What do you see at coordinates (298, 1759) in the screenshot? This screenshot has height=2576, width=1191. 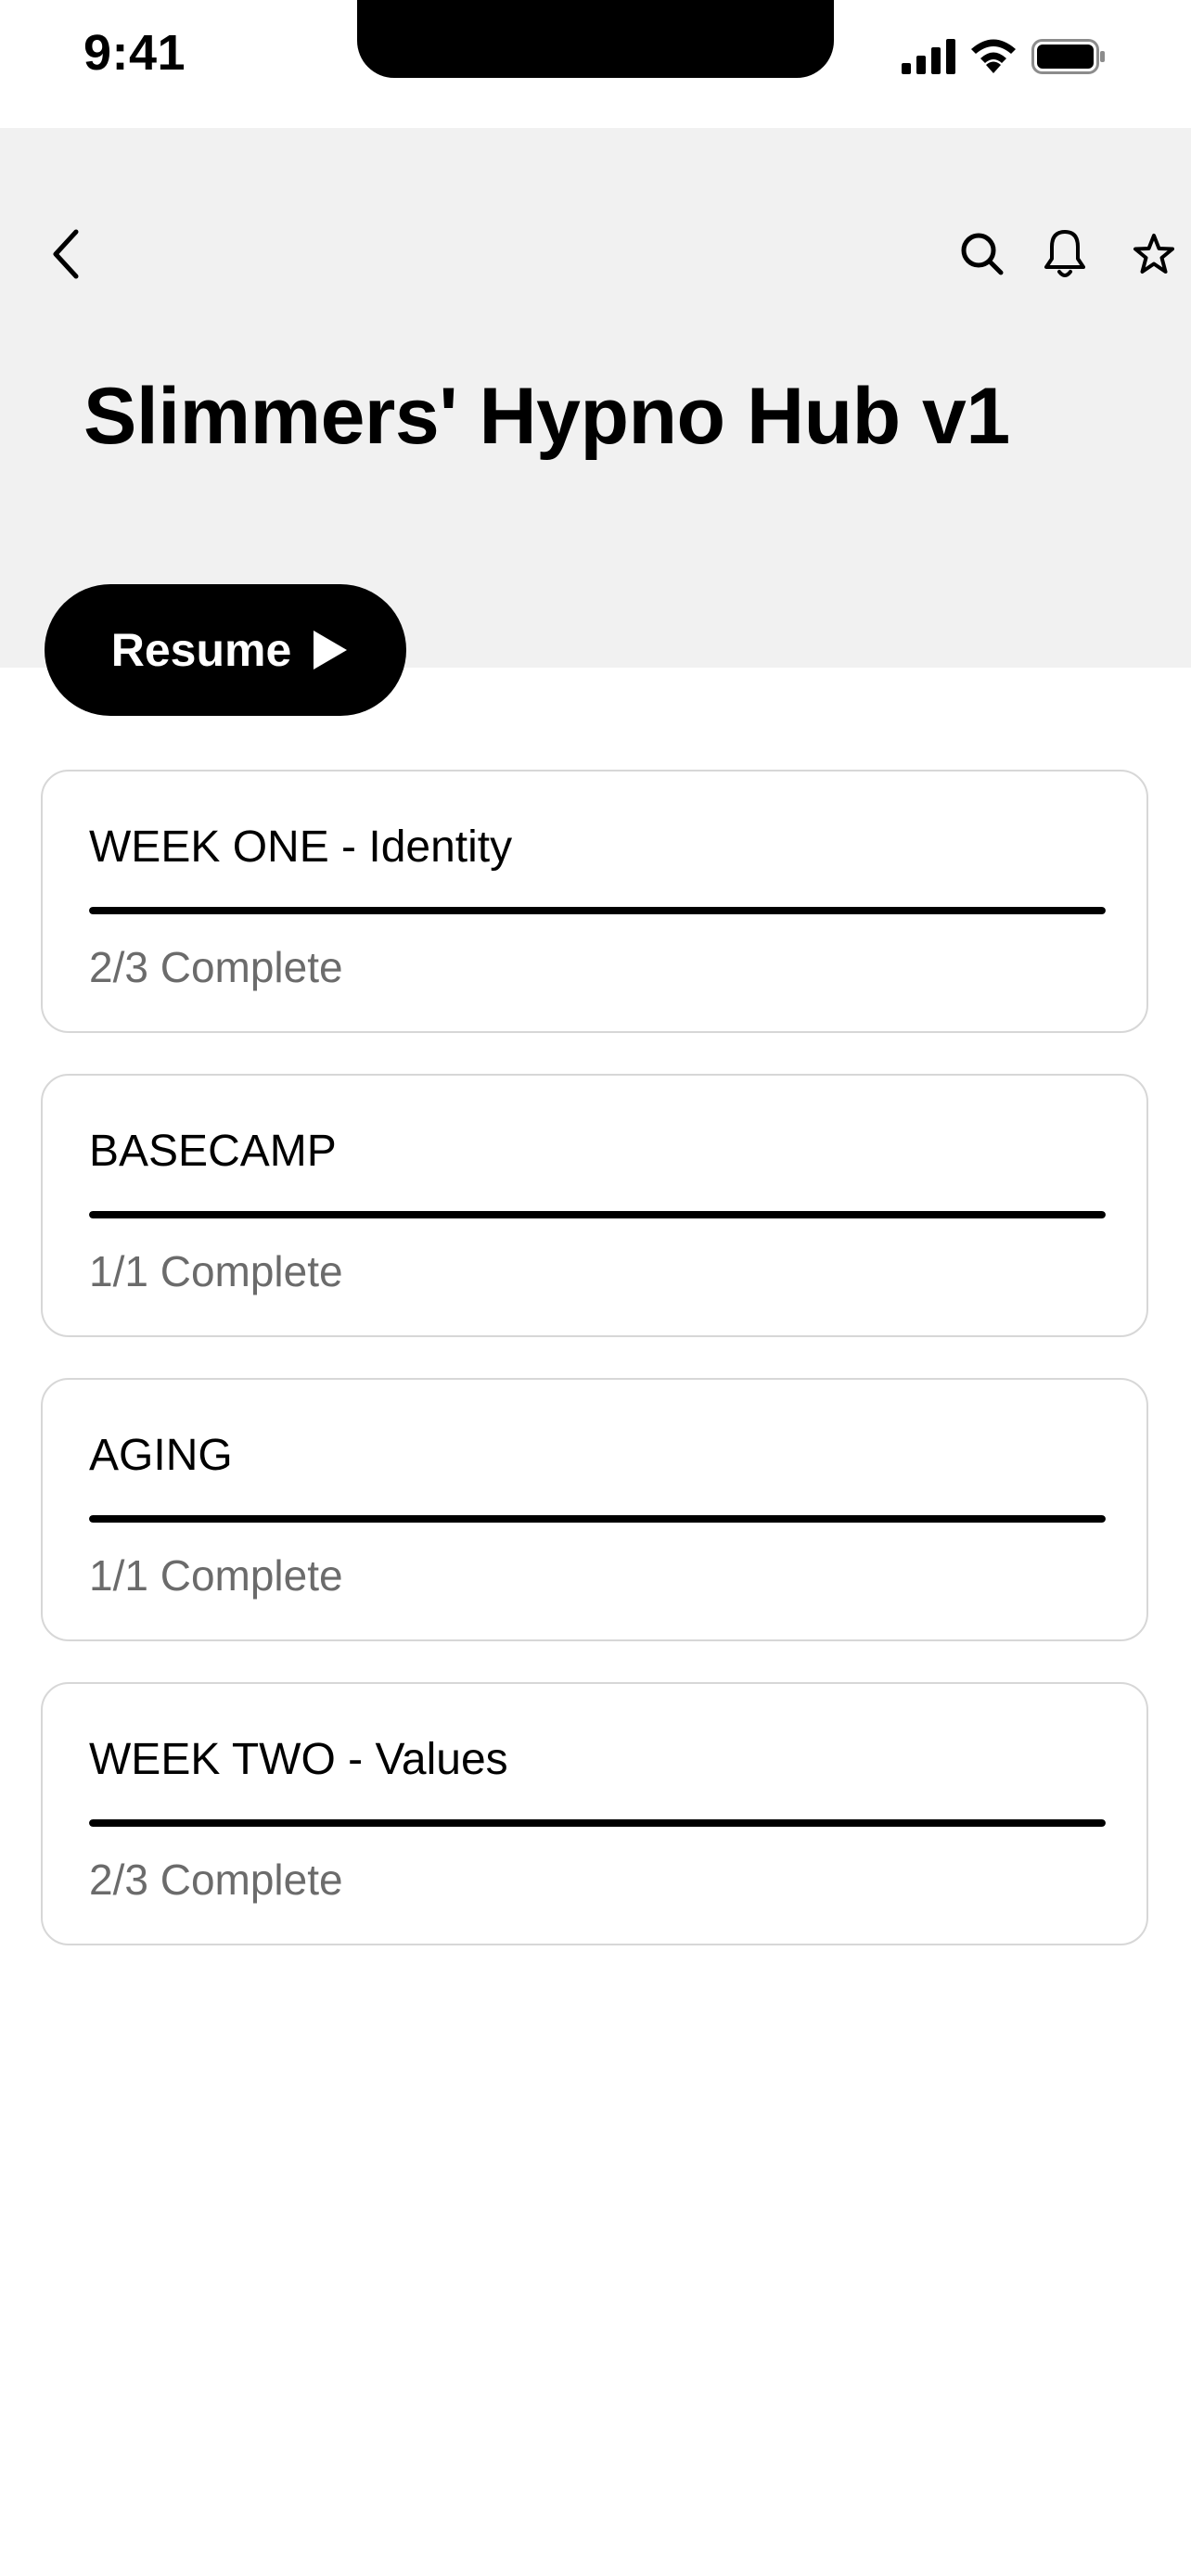 I see `module-title: WEEK TWO - Values` at bounding box center [298, 1759].